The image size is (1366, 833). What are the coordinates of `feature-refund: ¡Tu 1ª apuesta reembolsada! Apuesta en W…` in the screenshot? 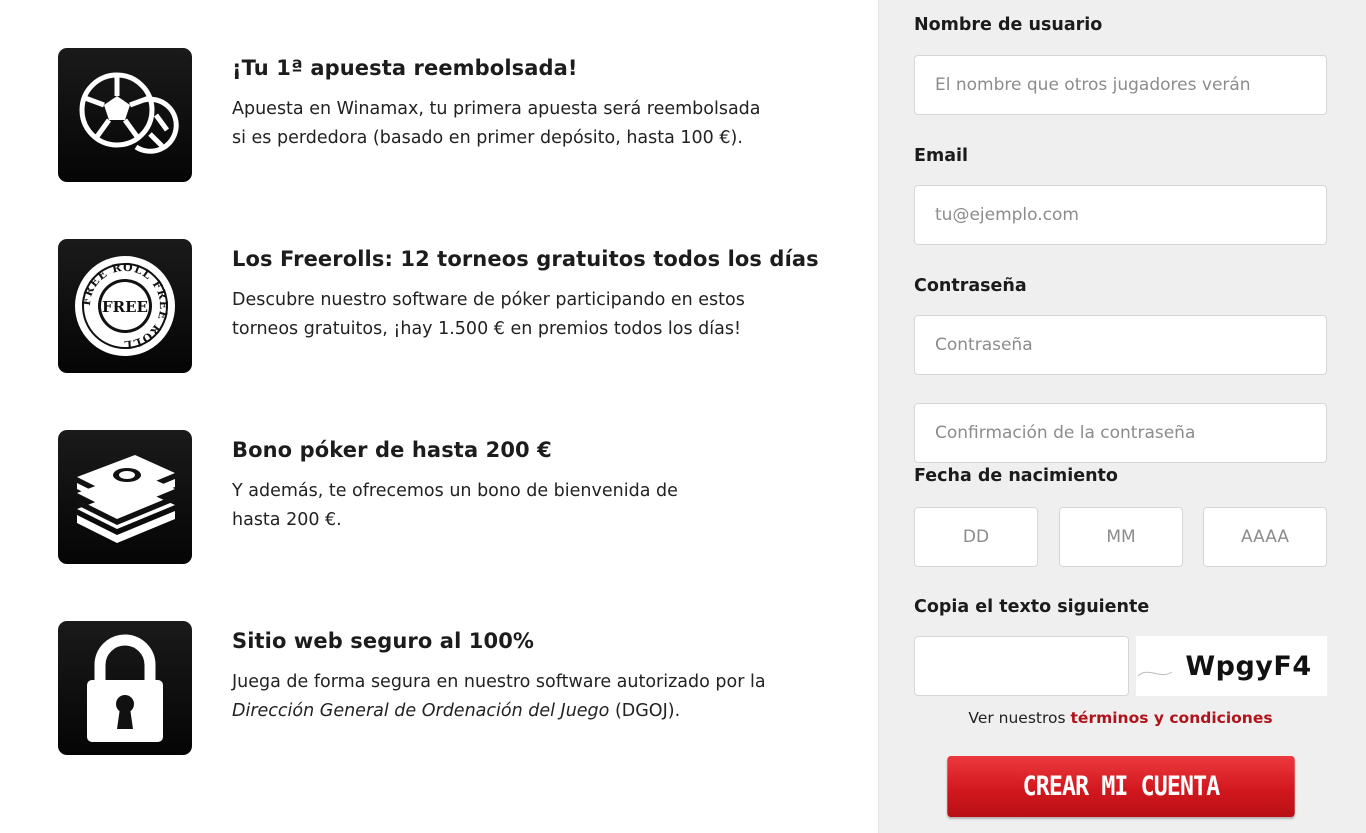 It's located at (448, 116).